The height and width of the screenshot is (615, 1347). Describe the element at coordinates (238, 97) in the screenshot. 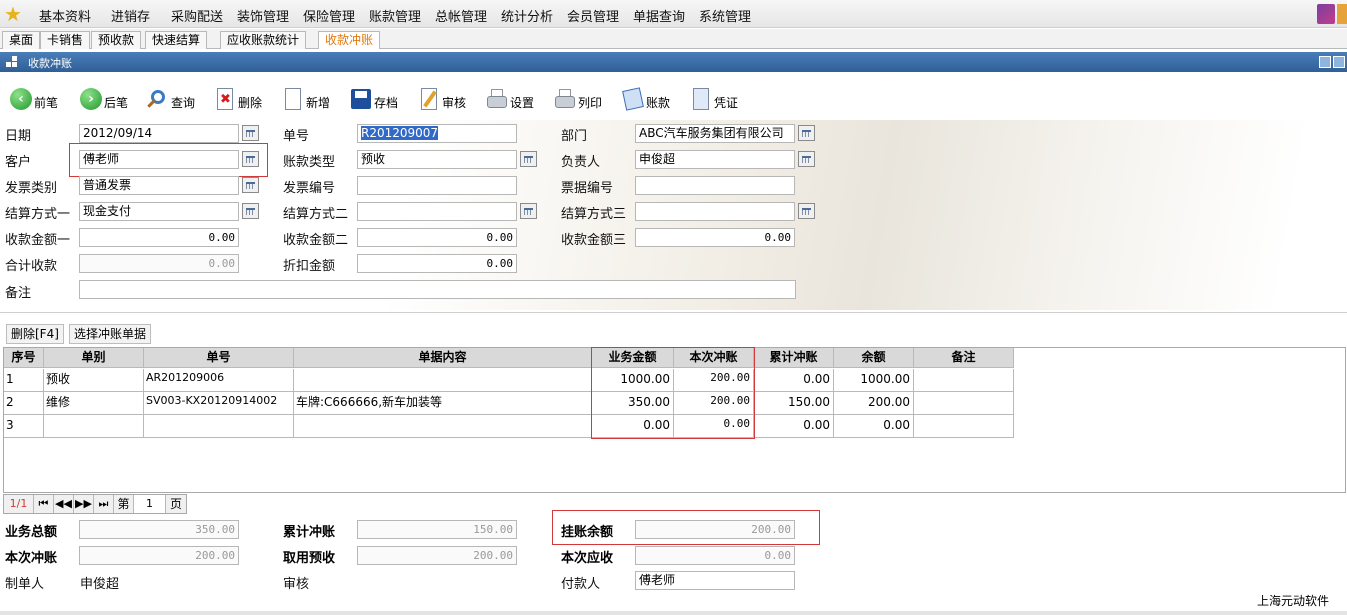

I see `delete-button: ✖ 删除` at that location.